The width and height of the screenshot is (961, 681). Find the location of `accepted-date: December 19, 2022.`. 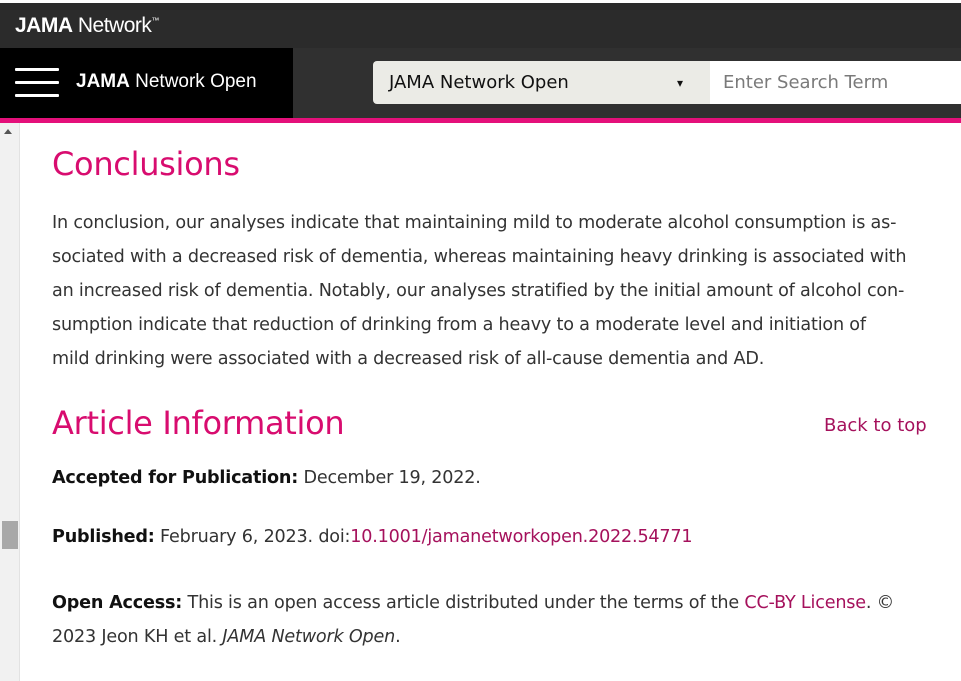

accepted-date: December 19, 2022. is located at coordinates (389, 478).